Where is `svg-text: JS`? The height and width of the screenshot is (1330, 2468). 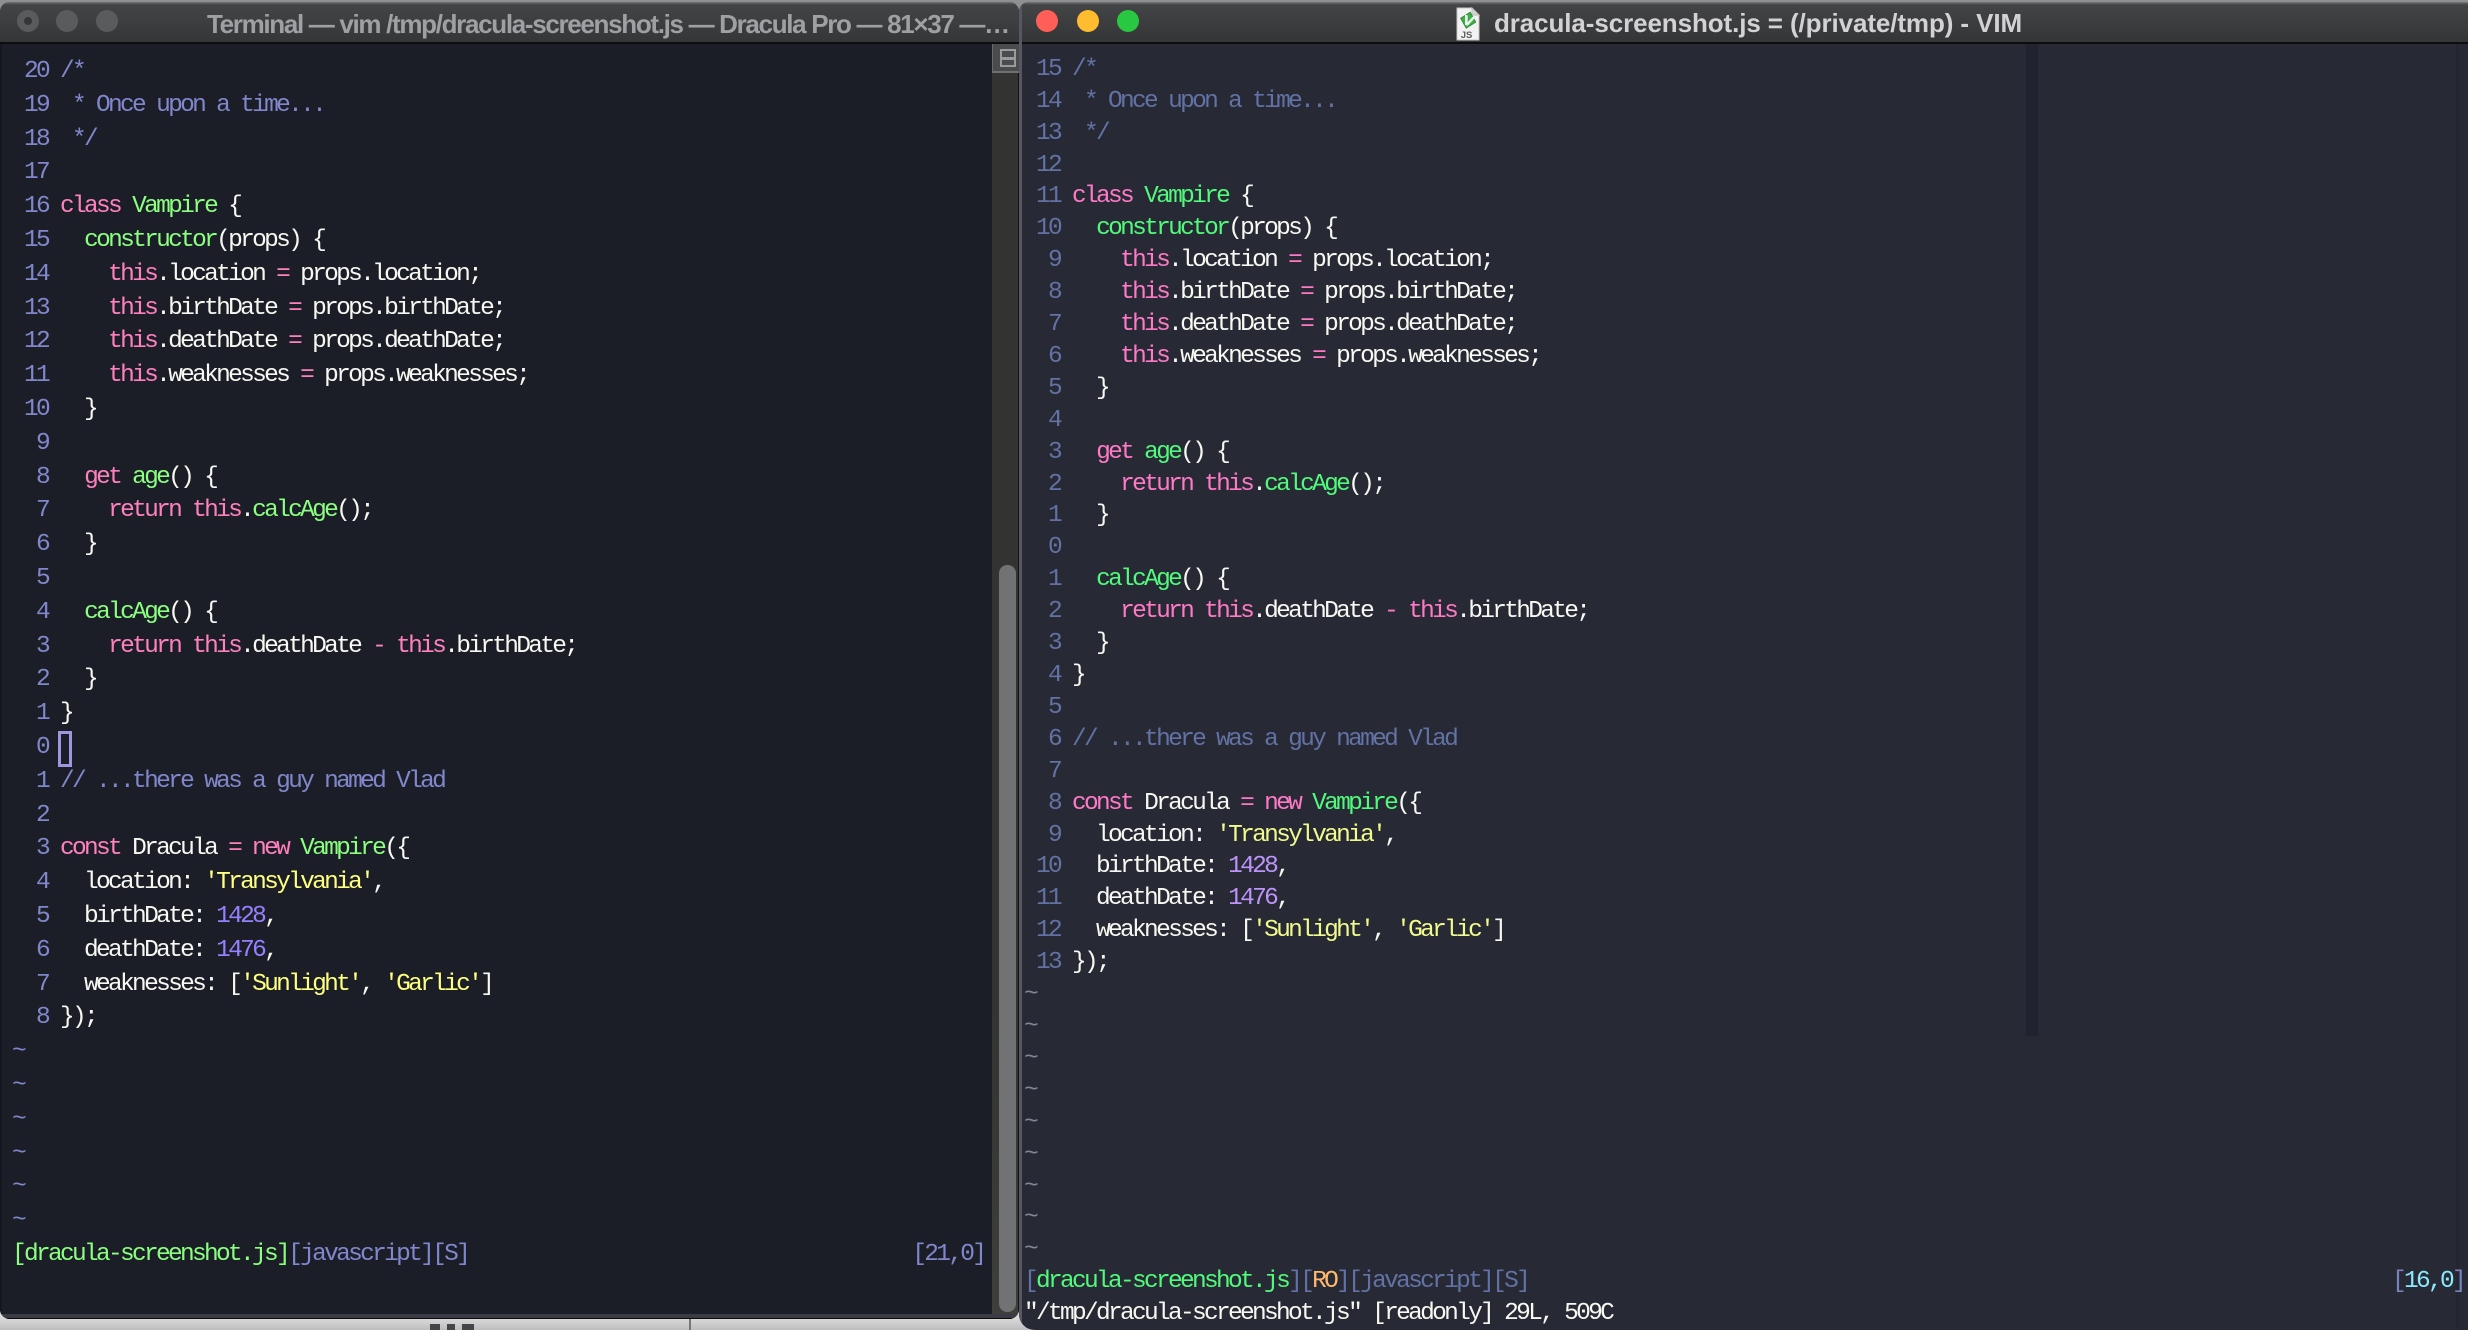 svg-text: JS is located at coordinates (1467, 35).